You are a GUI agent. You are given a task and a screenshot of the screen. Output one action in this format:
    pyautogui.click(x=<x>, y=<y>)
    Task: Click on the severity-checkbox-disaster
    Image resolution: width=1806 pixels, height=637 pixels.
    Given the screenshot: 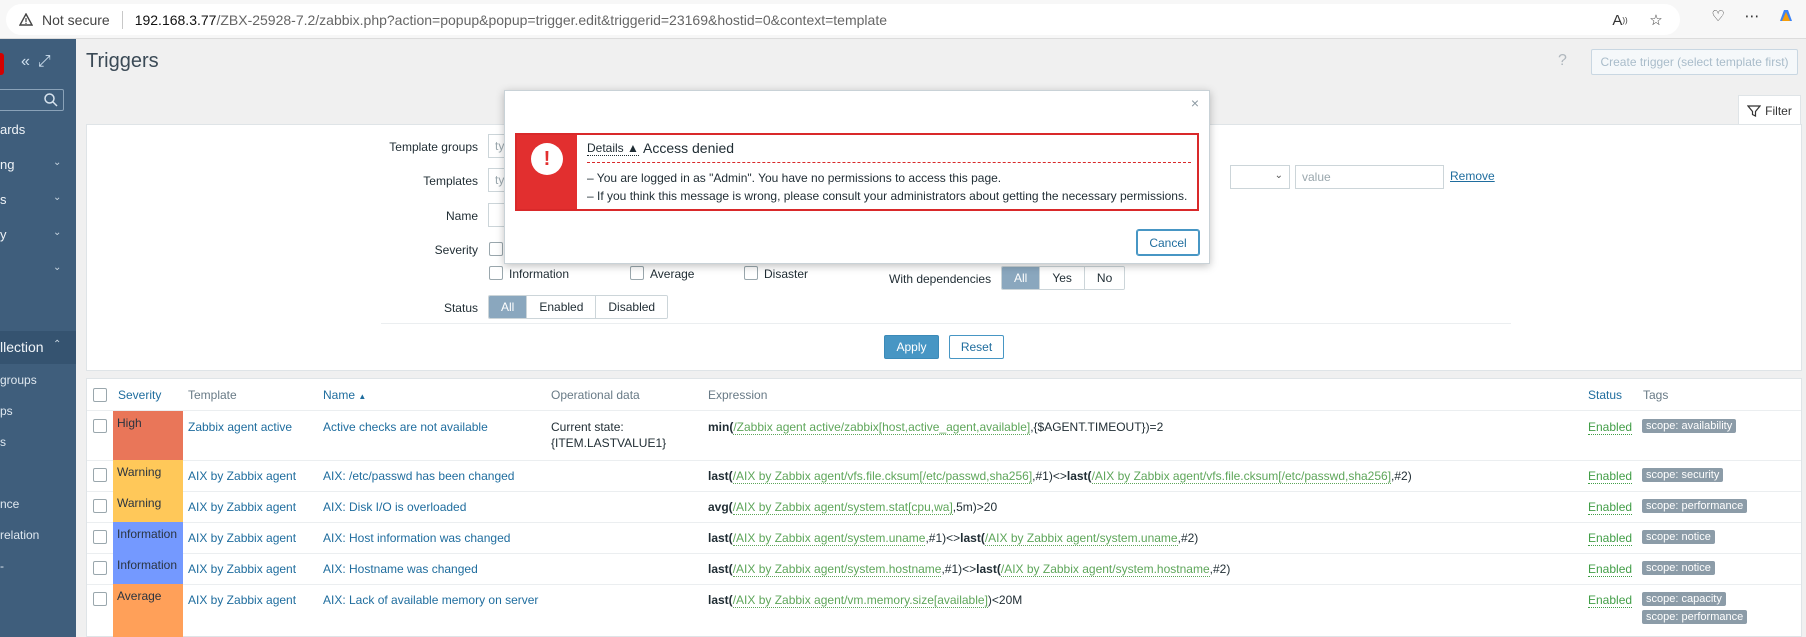 What is the action you would take?
    pyautogui.click(x=751, y=273)
    